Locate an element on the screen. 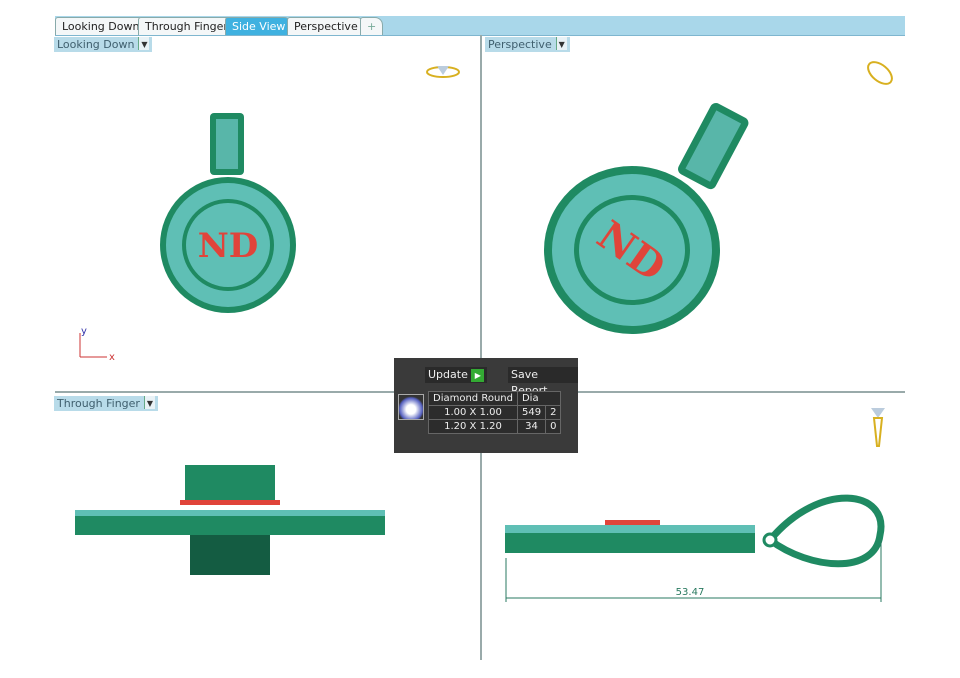 The width and height of the screenshot is (960, 678). pendant-orientation-icon is located at coordinates (878, 427).